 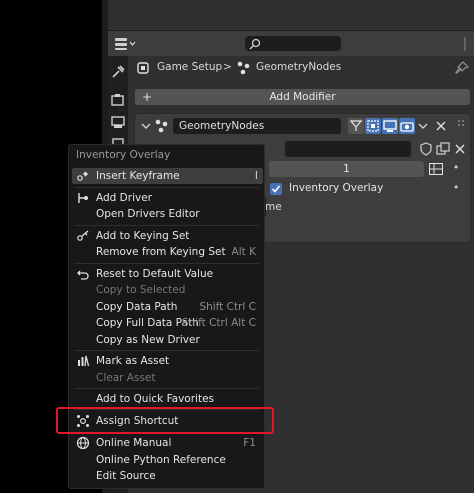 I want to click on menu-label: Add to Keying Set, so click(x=143, y=236).